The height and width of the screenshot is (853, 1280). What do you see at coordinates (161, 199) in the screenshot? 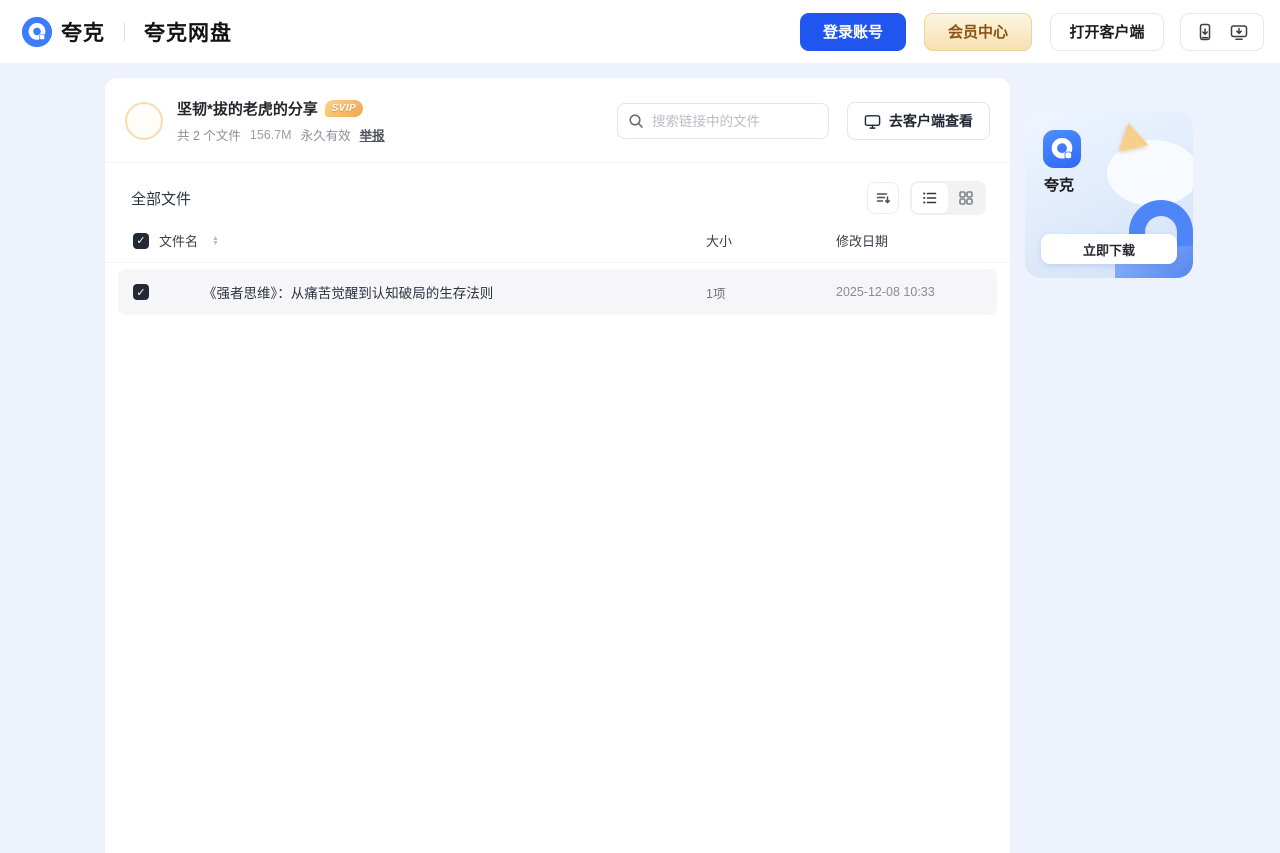
I see `section-title: 全部文件` at bounding box center [161, 199].